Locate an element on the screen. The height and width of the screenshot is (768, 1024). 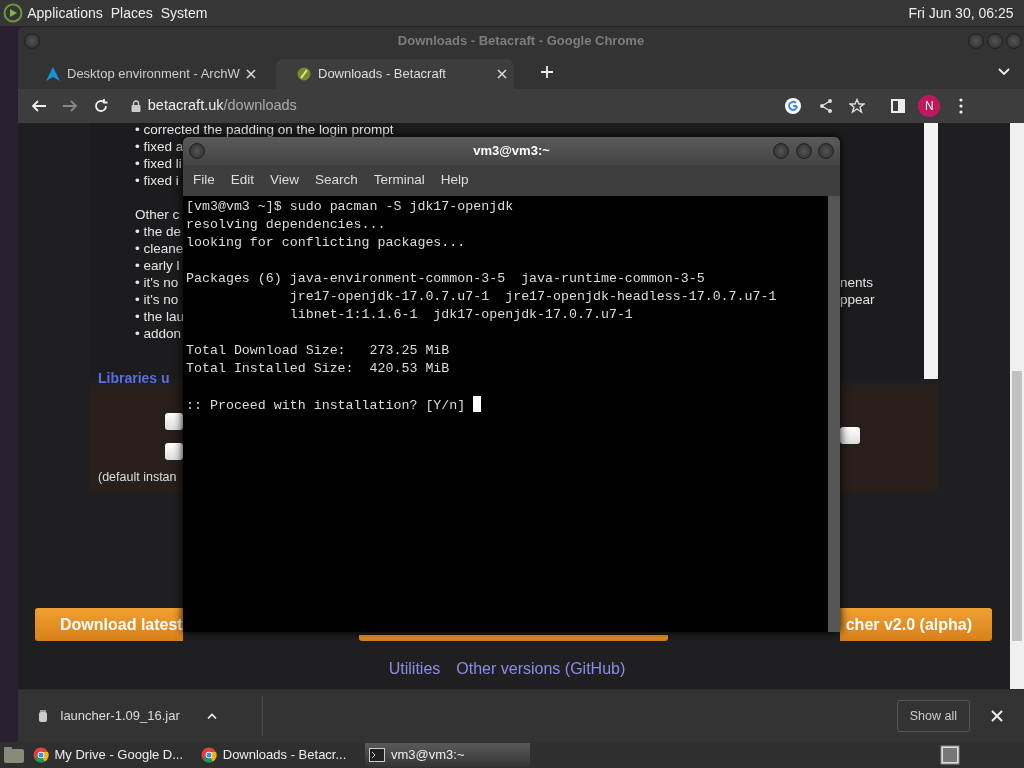
terminal-line: :: Proceed with installation? [Y/n] is located at coordinates (326, 405).